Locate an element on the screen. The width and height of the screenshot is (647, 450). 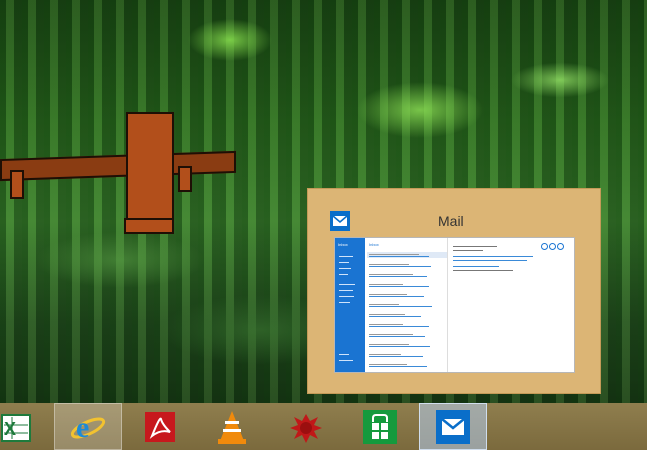
taskbar-vlc-button is located at coordinates (232, 426).